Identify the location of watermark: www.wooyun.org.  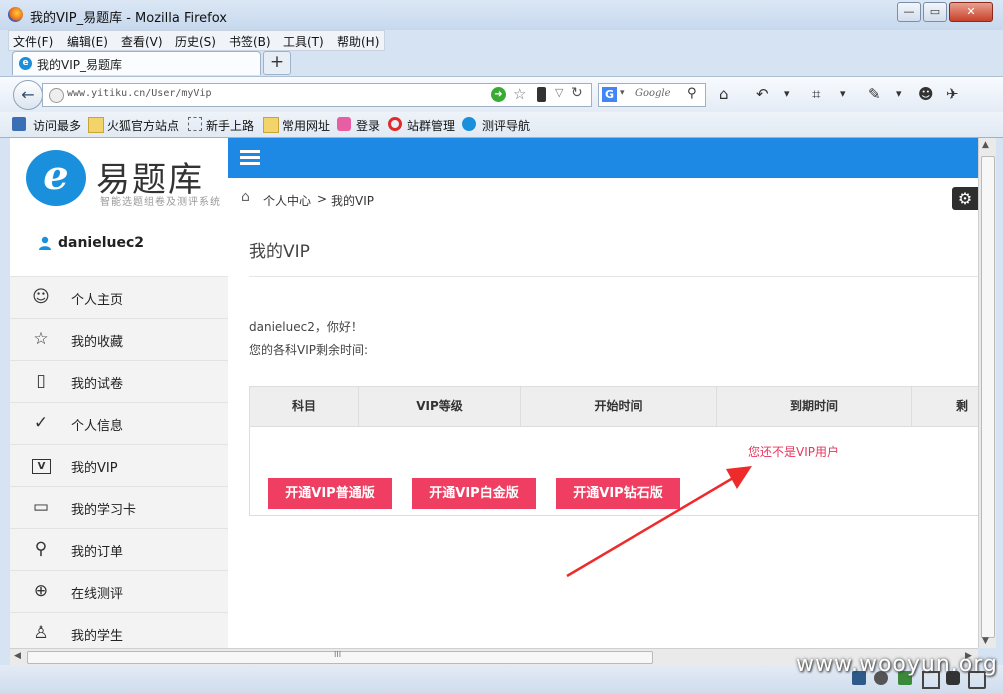
(897, 664).